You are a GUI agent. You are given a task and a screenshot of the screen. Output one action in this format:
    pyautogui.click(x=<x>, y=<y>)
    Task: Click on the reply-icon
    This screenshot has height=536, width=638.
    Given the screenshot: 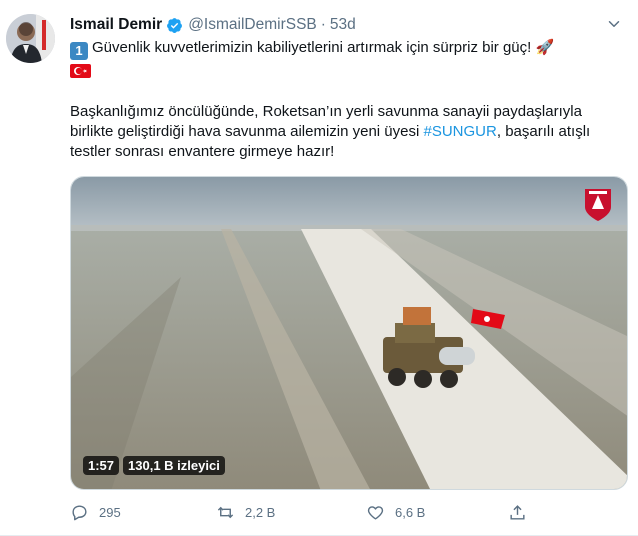 What is the action you would take?
    pyautogui.click(x=79, y=512)
    